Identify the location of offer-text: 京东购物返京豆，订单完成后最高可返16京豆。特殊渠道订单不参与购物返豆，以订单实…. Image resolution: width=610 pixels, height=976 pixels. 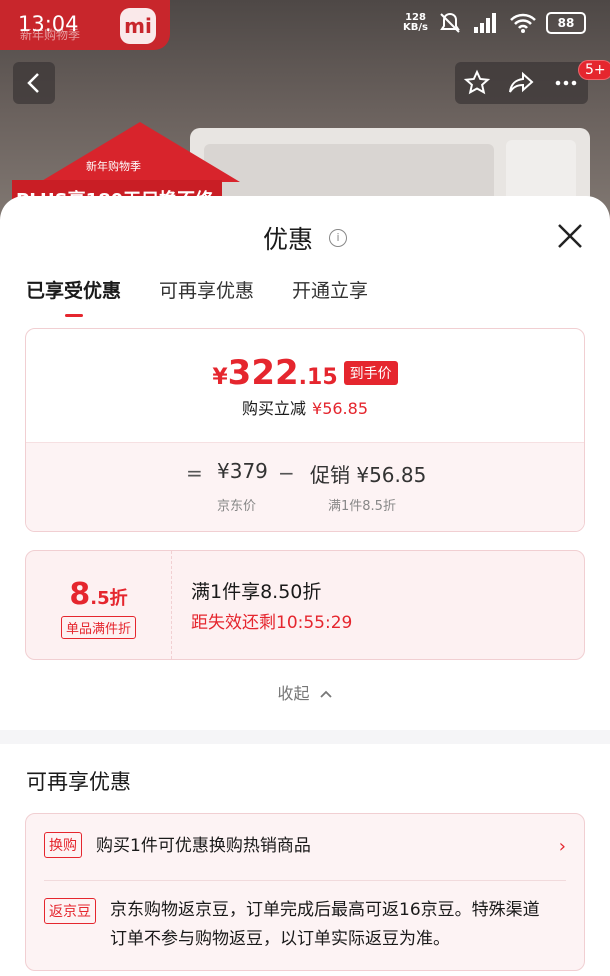
(325, 924).